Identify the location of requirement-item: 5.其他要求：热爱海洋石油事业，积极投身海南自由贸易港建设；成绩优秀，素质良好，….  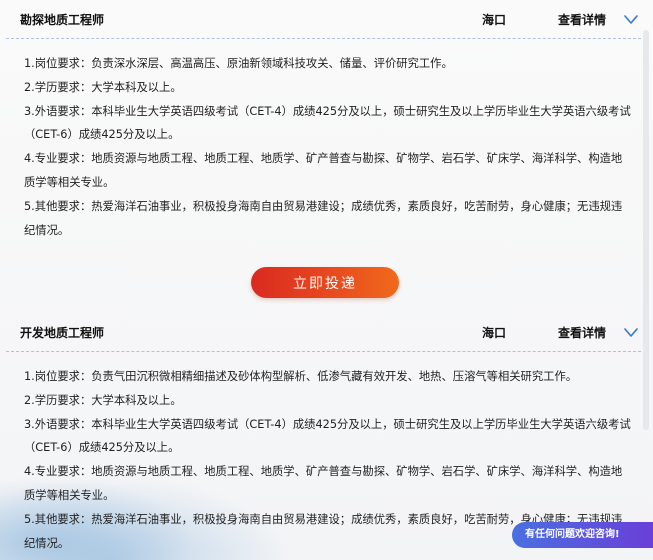
(323, 218).